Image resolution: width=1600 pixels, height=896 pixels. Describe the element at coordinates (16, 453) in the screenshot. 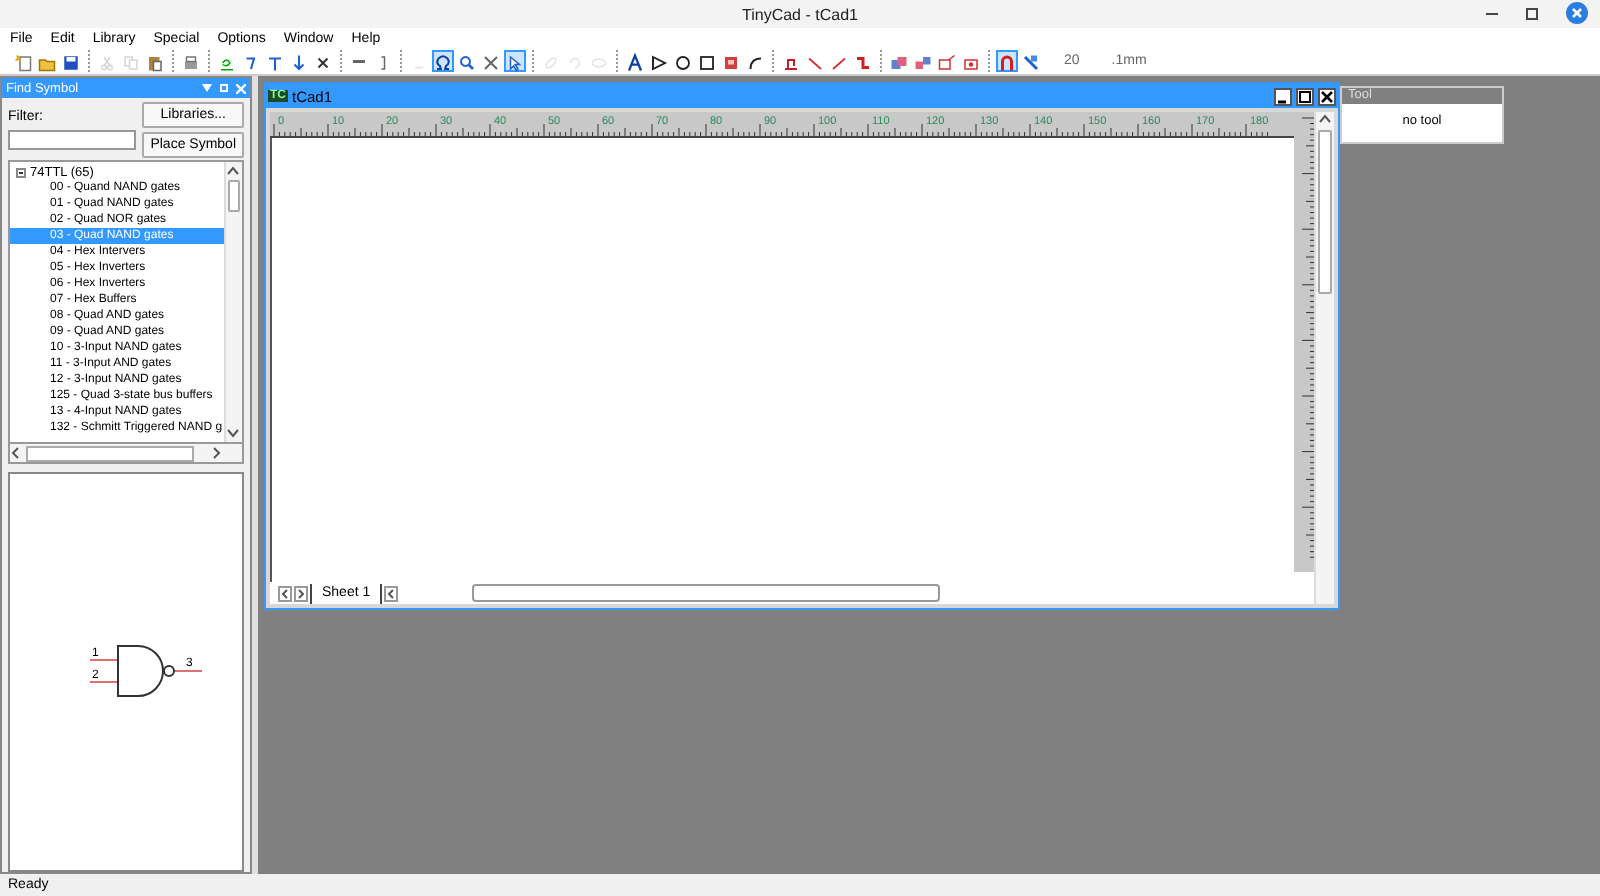

I see `scroll-left-icon` at that location.